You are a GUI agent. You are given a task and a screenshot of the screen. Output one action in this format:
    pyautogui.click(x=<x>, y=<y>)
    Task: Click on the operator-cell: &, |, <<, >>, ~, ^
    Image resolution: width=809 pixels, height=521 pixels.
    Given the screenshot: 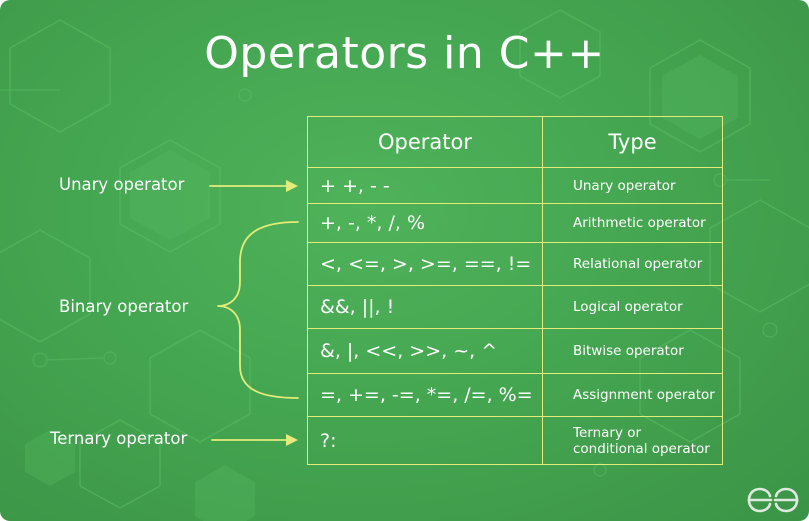 What is the action you would take?
    pyautogui.click(x=425, y=351)
    